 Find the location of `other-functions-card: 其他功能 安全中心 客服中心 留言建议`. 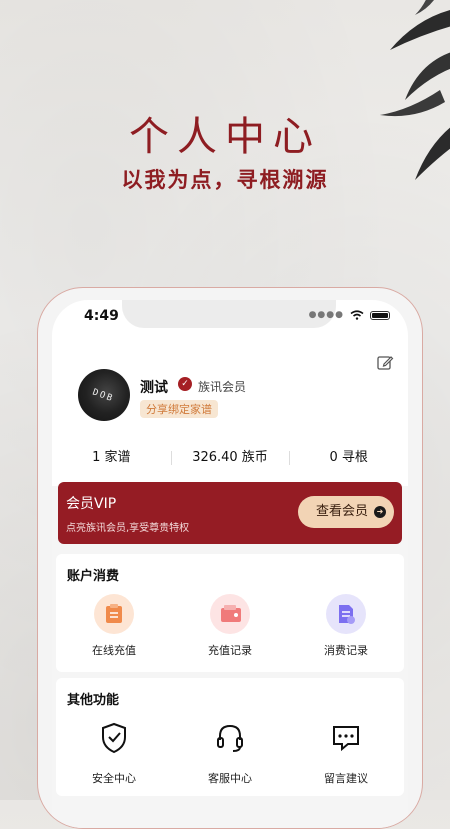

other-functions-card: 其他功能 安全中心 客服中心 留言建议 is located at coordinates (230, 737).